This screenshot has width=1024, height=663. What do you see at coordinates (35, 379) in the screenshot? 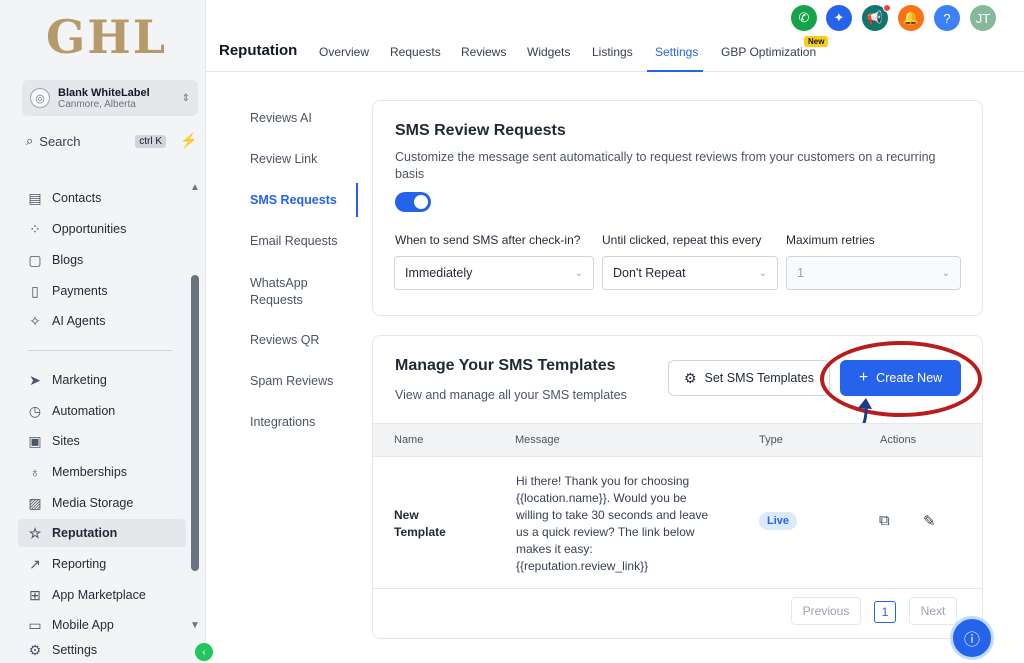
I see `marketing-icon: ➤` at bounding box center [35, 379].